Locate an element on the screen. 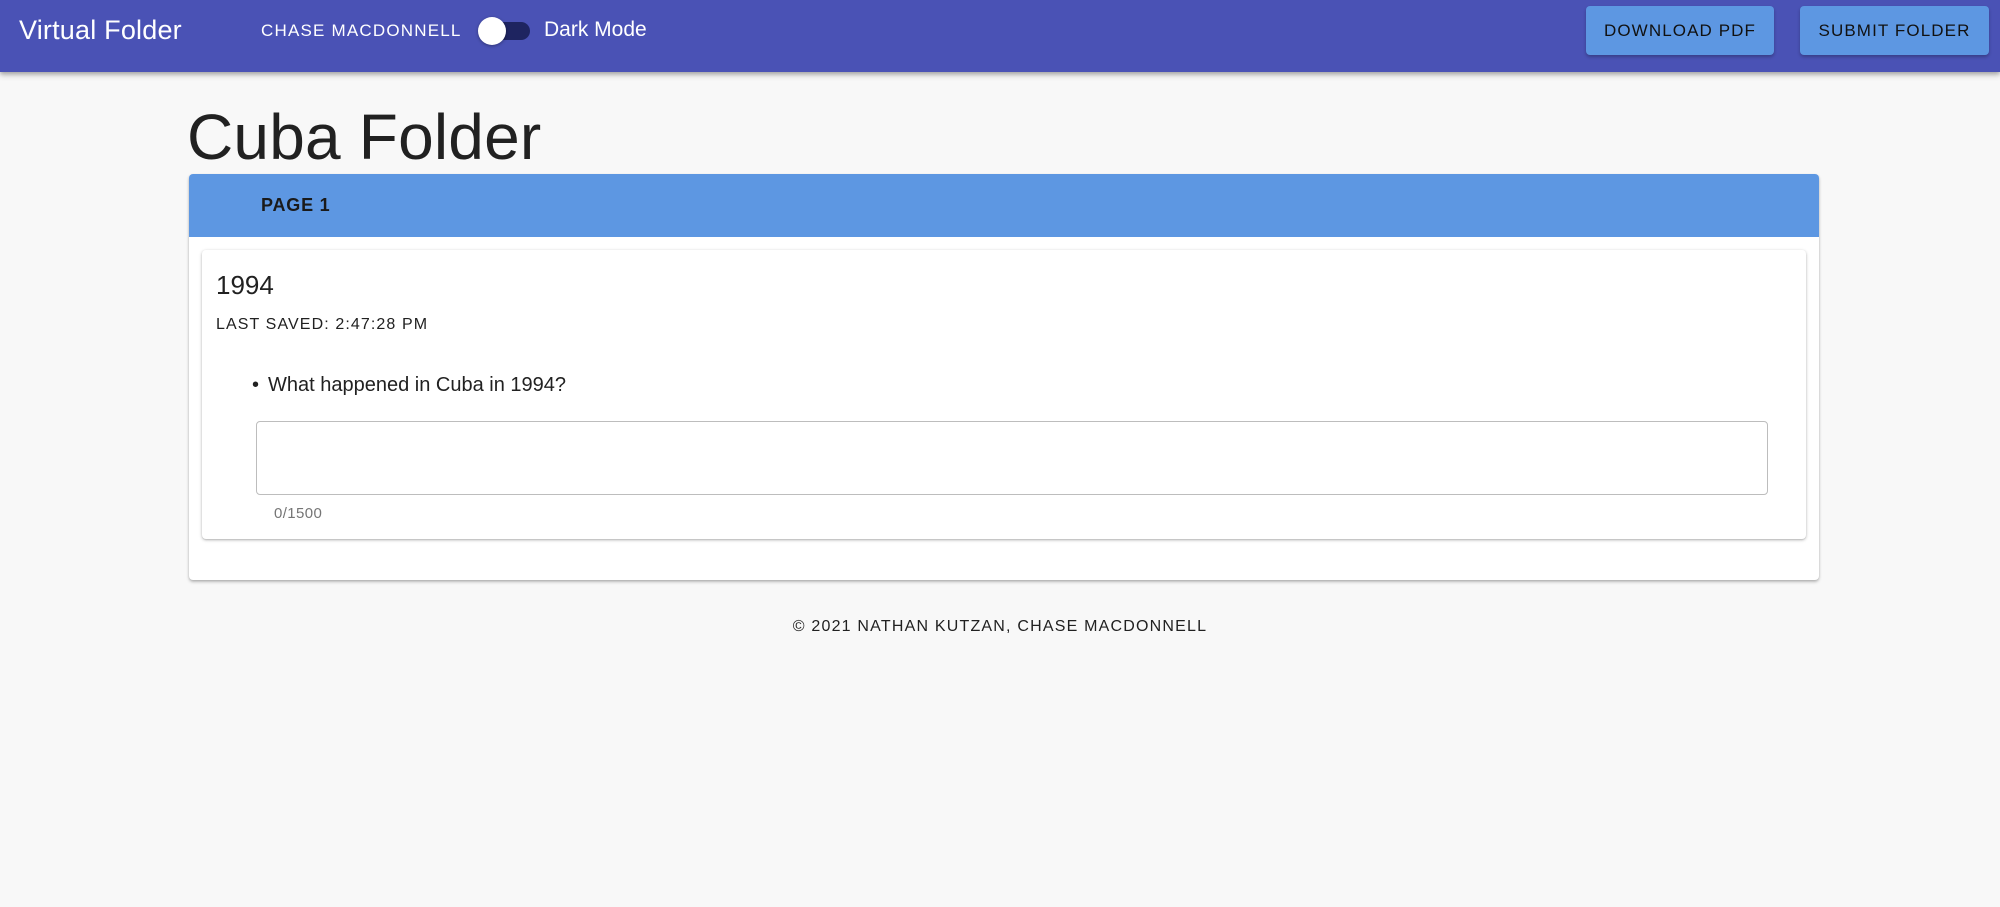 The width and height of the screenshot is (2000, 907). card-title: 1994 is located at coordinates (245, 285).